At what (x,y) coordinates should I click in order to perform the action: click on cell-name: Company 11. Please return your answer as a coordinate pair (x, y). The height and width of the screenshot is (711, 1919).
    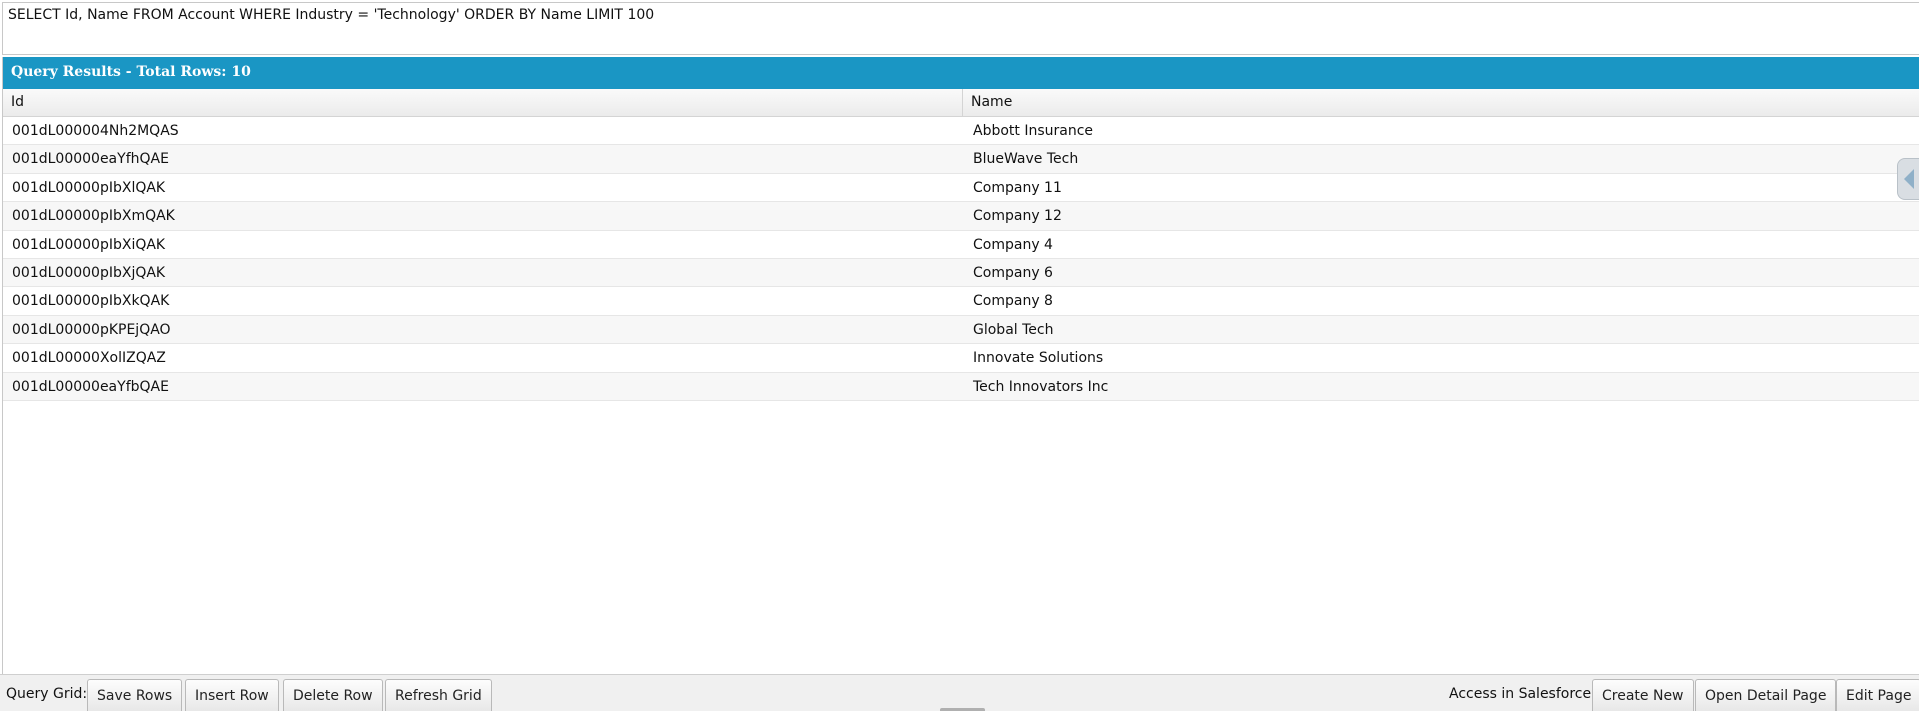
    Looking at the image, I should click on (1441, 188).